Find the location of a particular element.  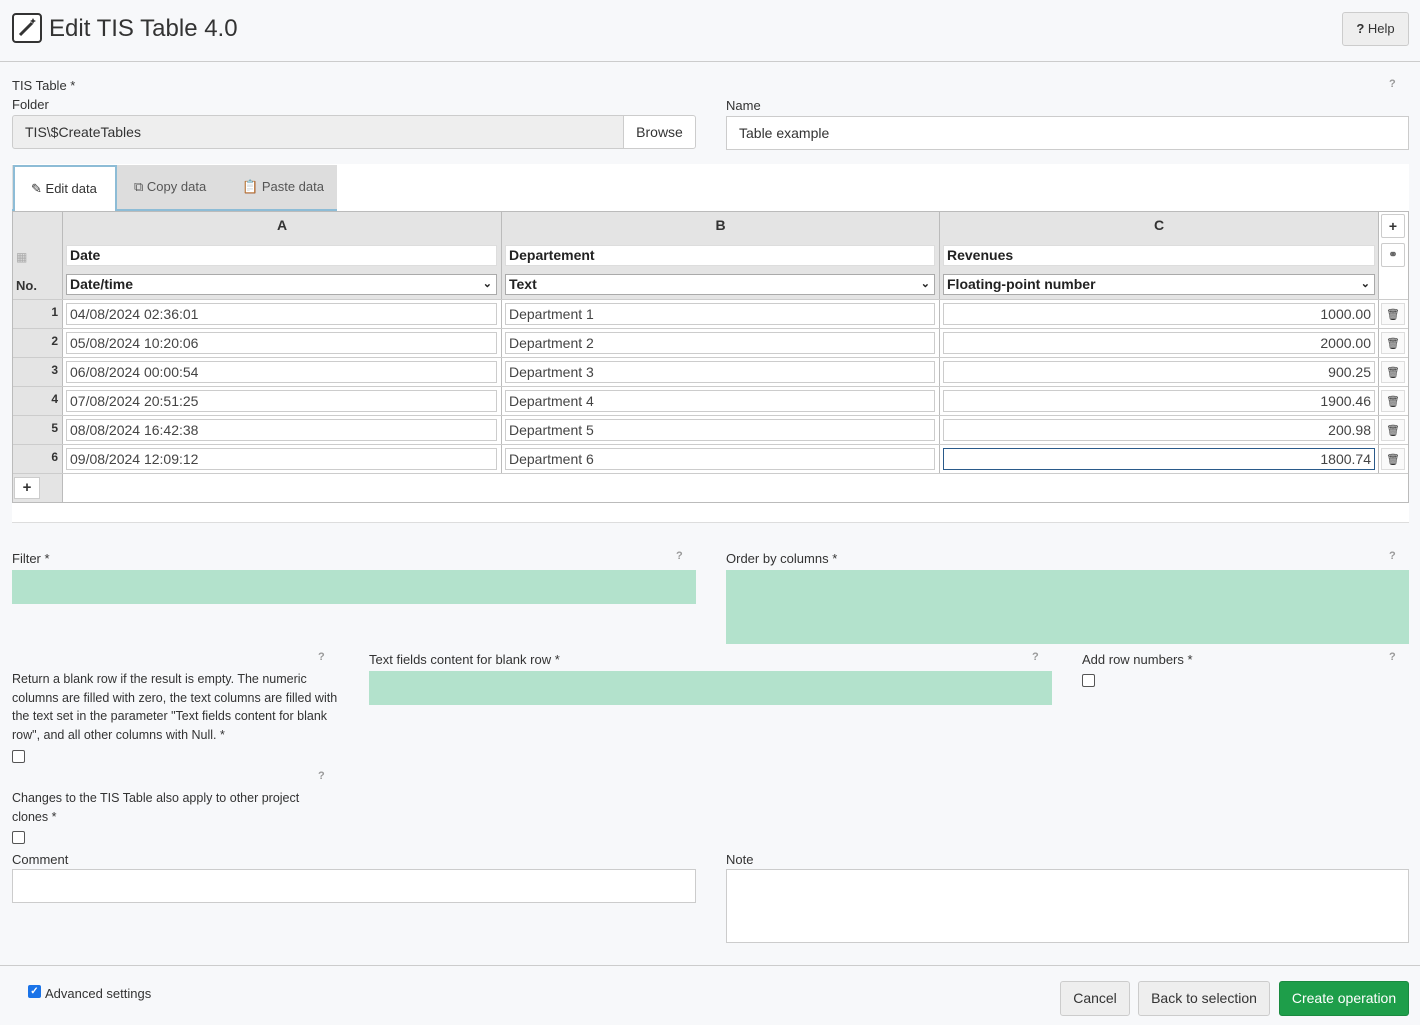

column-letter-c: C is located at coordinates (1159, 225).